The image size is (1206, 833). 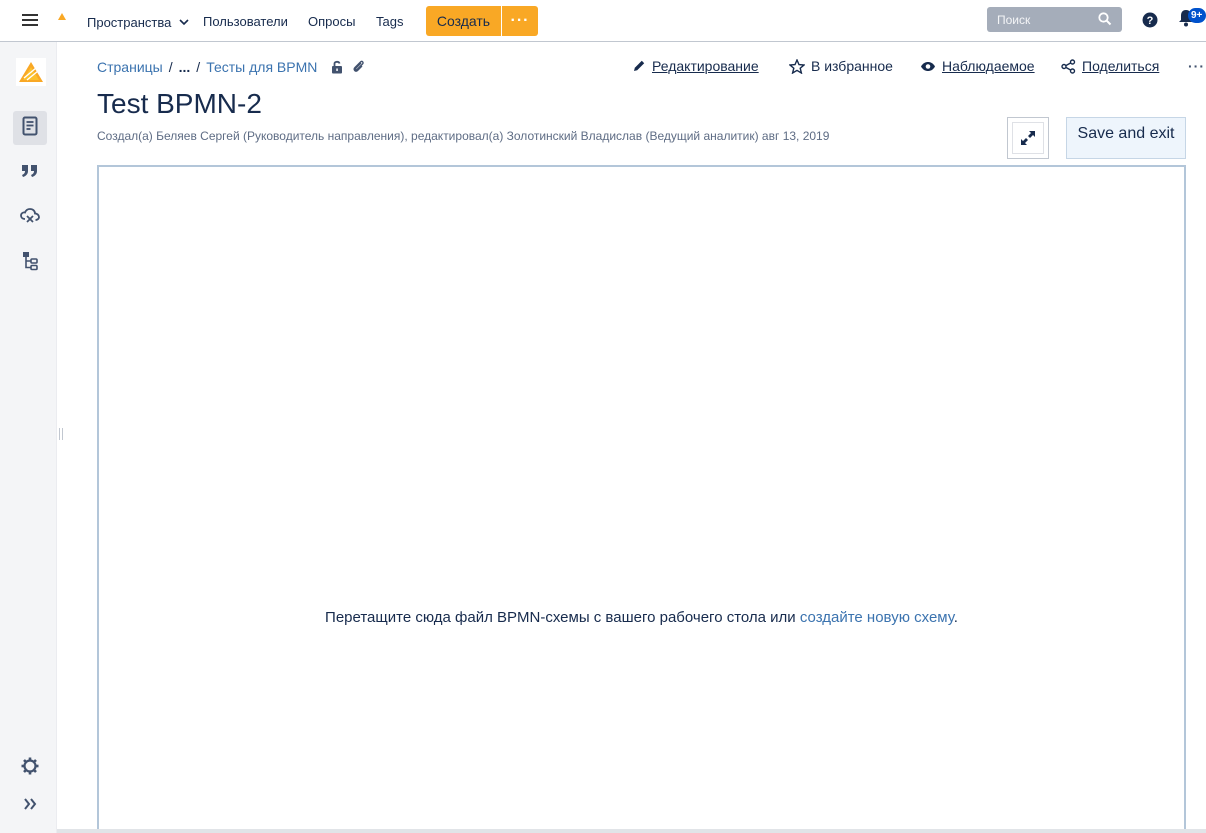 What do you see at coordinates (1197, 15) in the screenshot?
I see `notification-badge: 9+` at bounding box center [1197, 15].